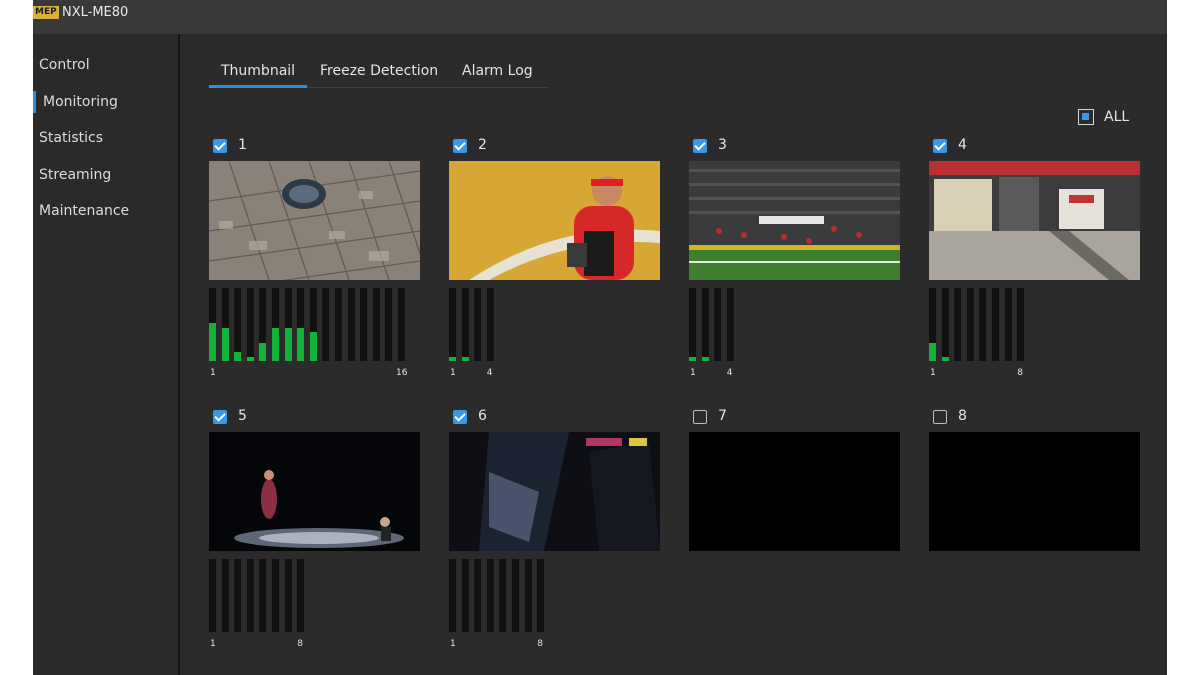 This screenshot has height=675, width=1200. I want to click on channel-6-thumbnail, so click(554, 491).